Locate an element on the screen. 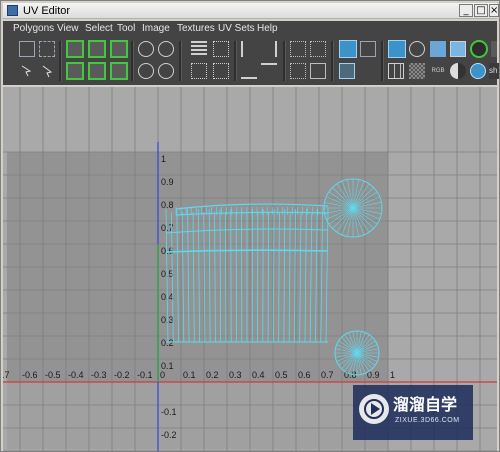  y-tick-label: 0.2 is located at coordinates (167, 343).